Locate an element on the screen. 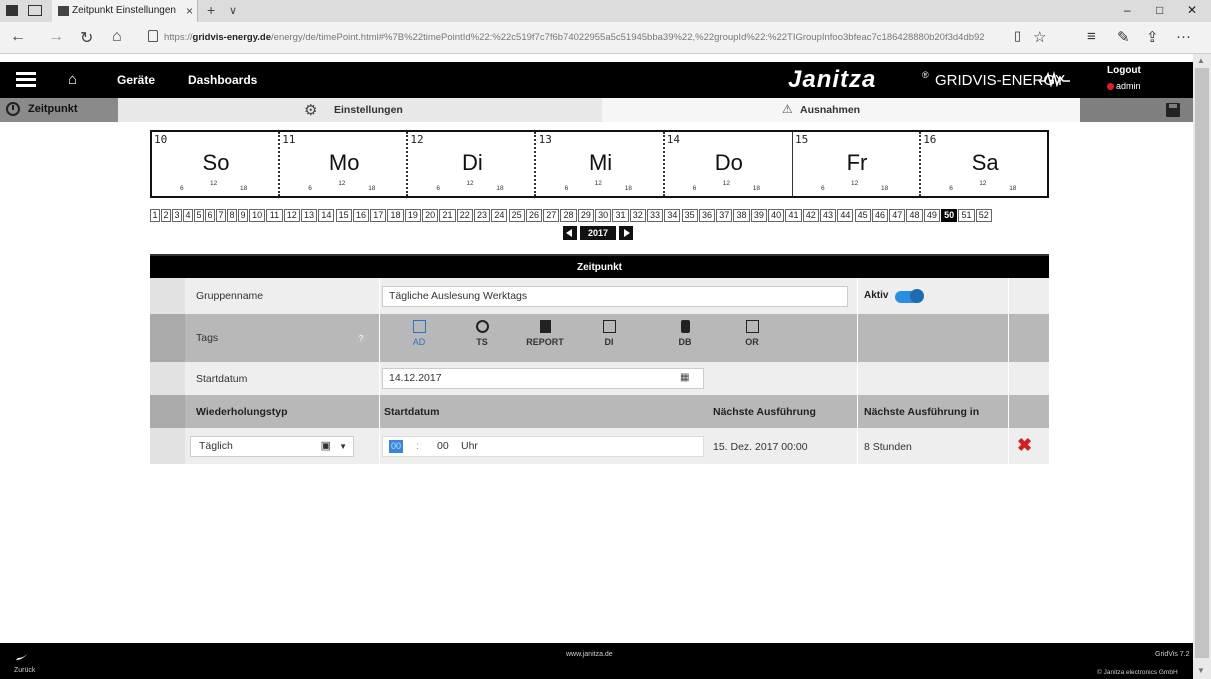 This screenshot has width=1211, height=679. menu-icon is located at coordinates (26, 80).